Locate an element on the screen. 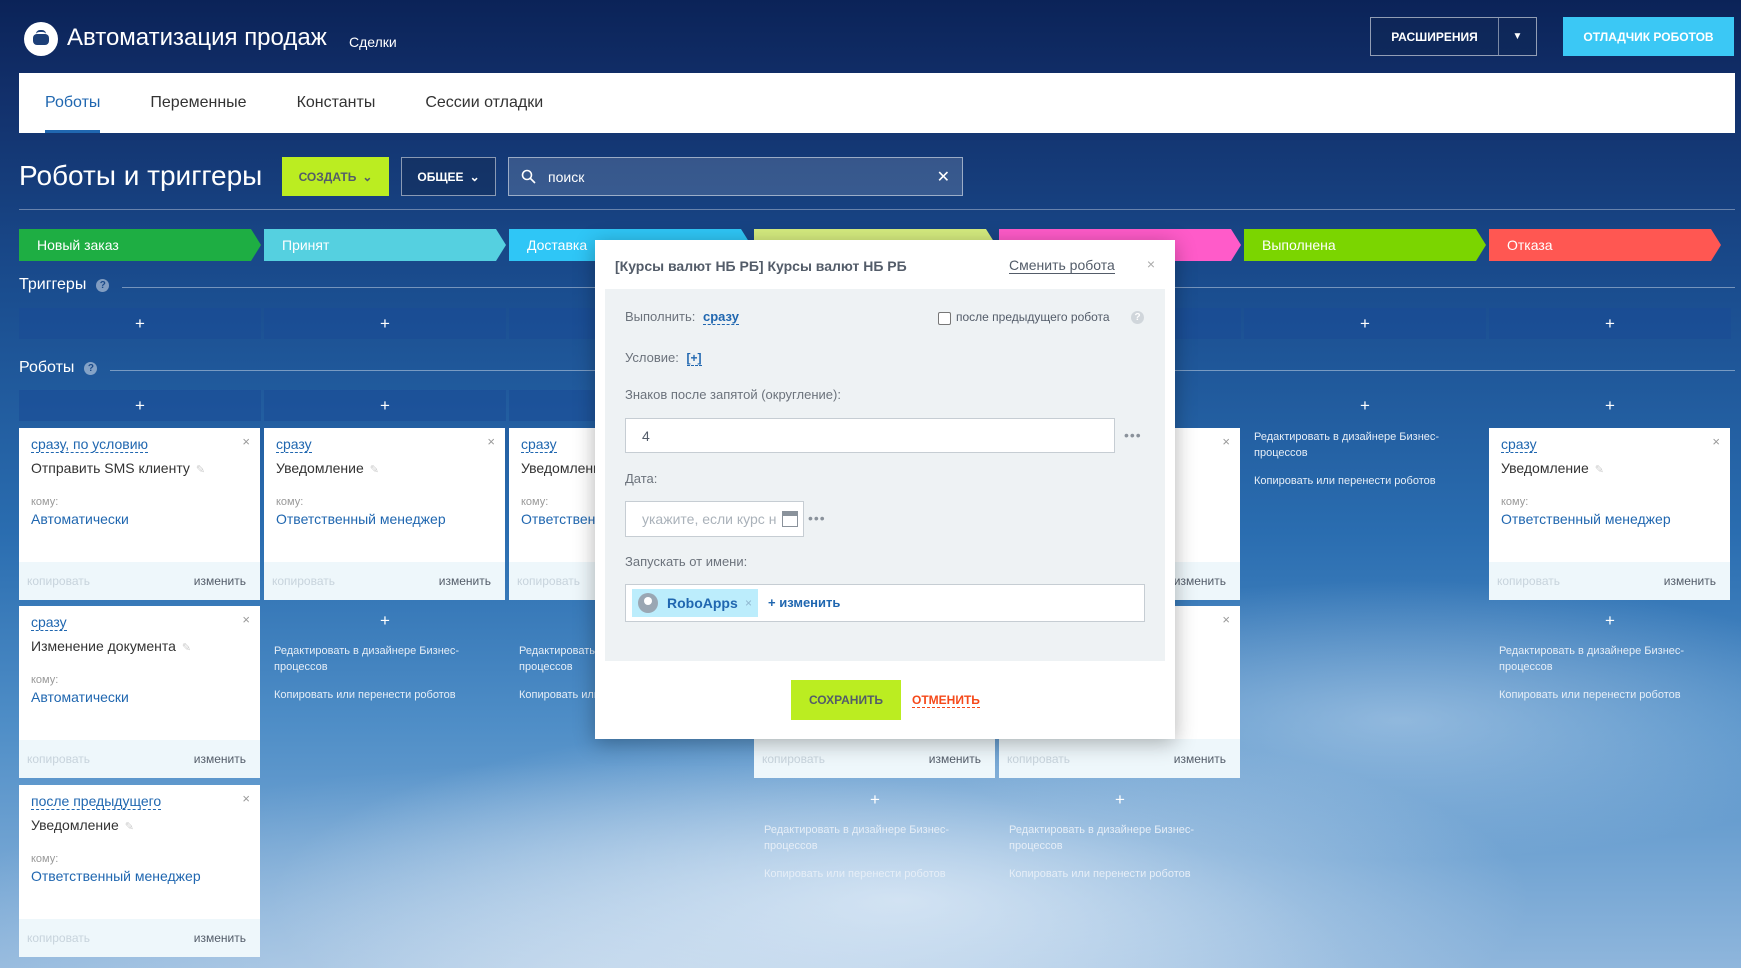 The width and height of the screenshot is (1741, 968). run-value-link: сразу is located at coordinates (721, 317).